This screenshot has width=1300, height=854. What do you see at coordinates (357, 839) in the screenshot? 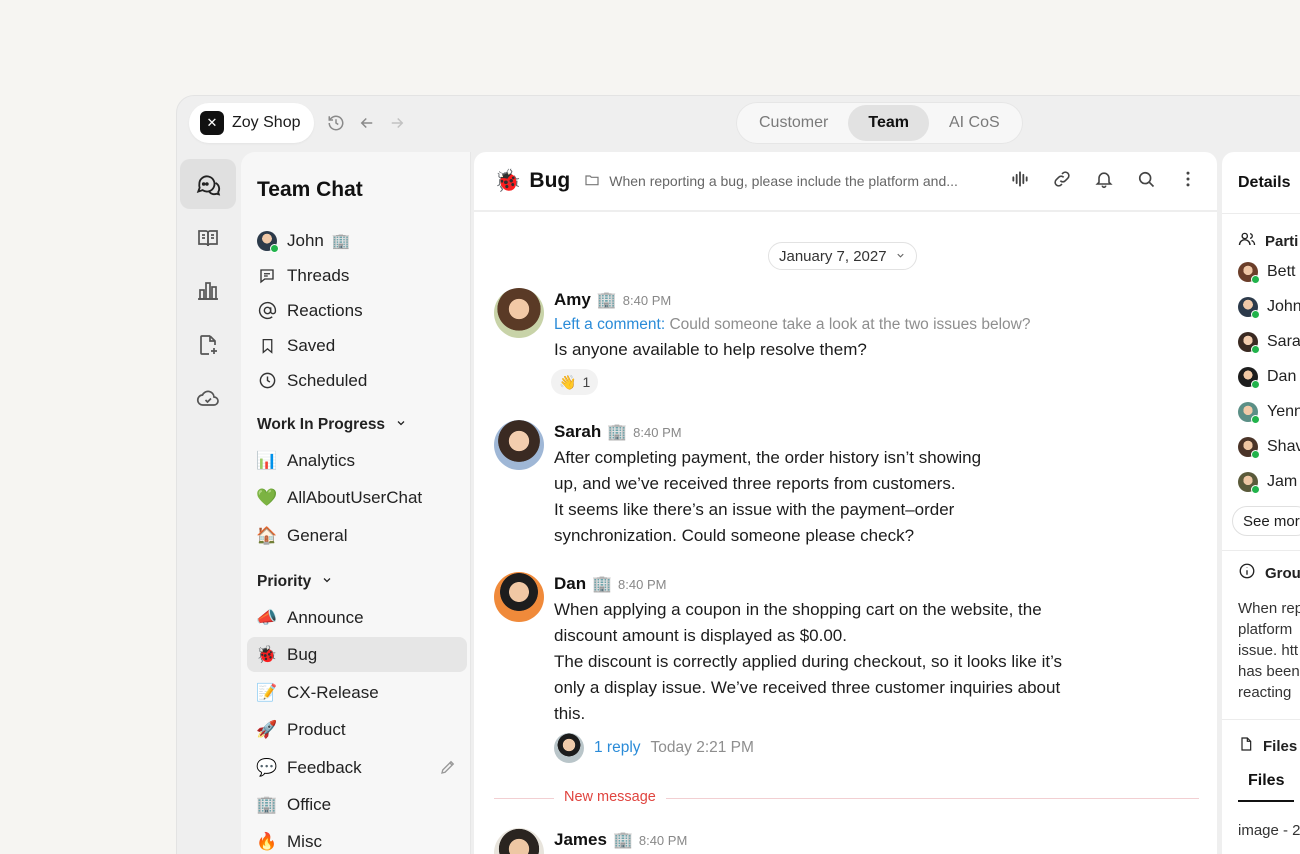
I see `sidebar-item-misc: 🔥 Misc` at bounding box center [357, 839].